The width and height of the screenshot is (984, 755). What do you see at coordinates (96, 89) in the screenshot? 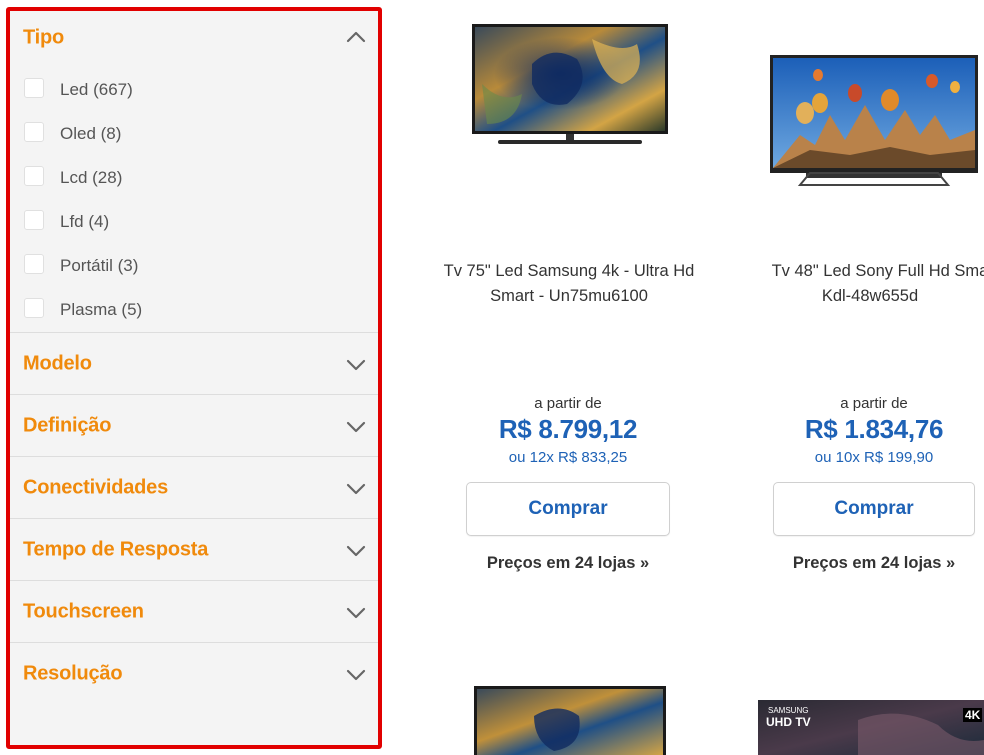
I see `filter-option-label: Led (667)` at bounding box center [96, 89].